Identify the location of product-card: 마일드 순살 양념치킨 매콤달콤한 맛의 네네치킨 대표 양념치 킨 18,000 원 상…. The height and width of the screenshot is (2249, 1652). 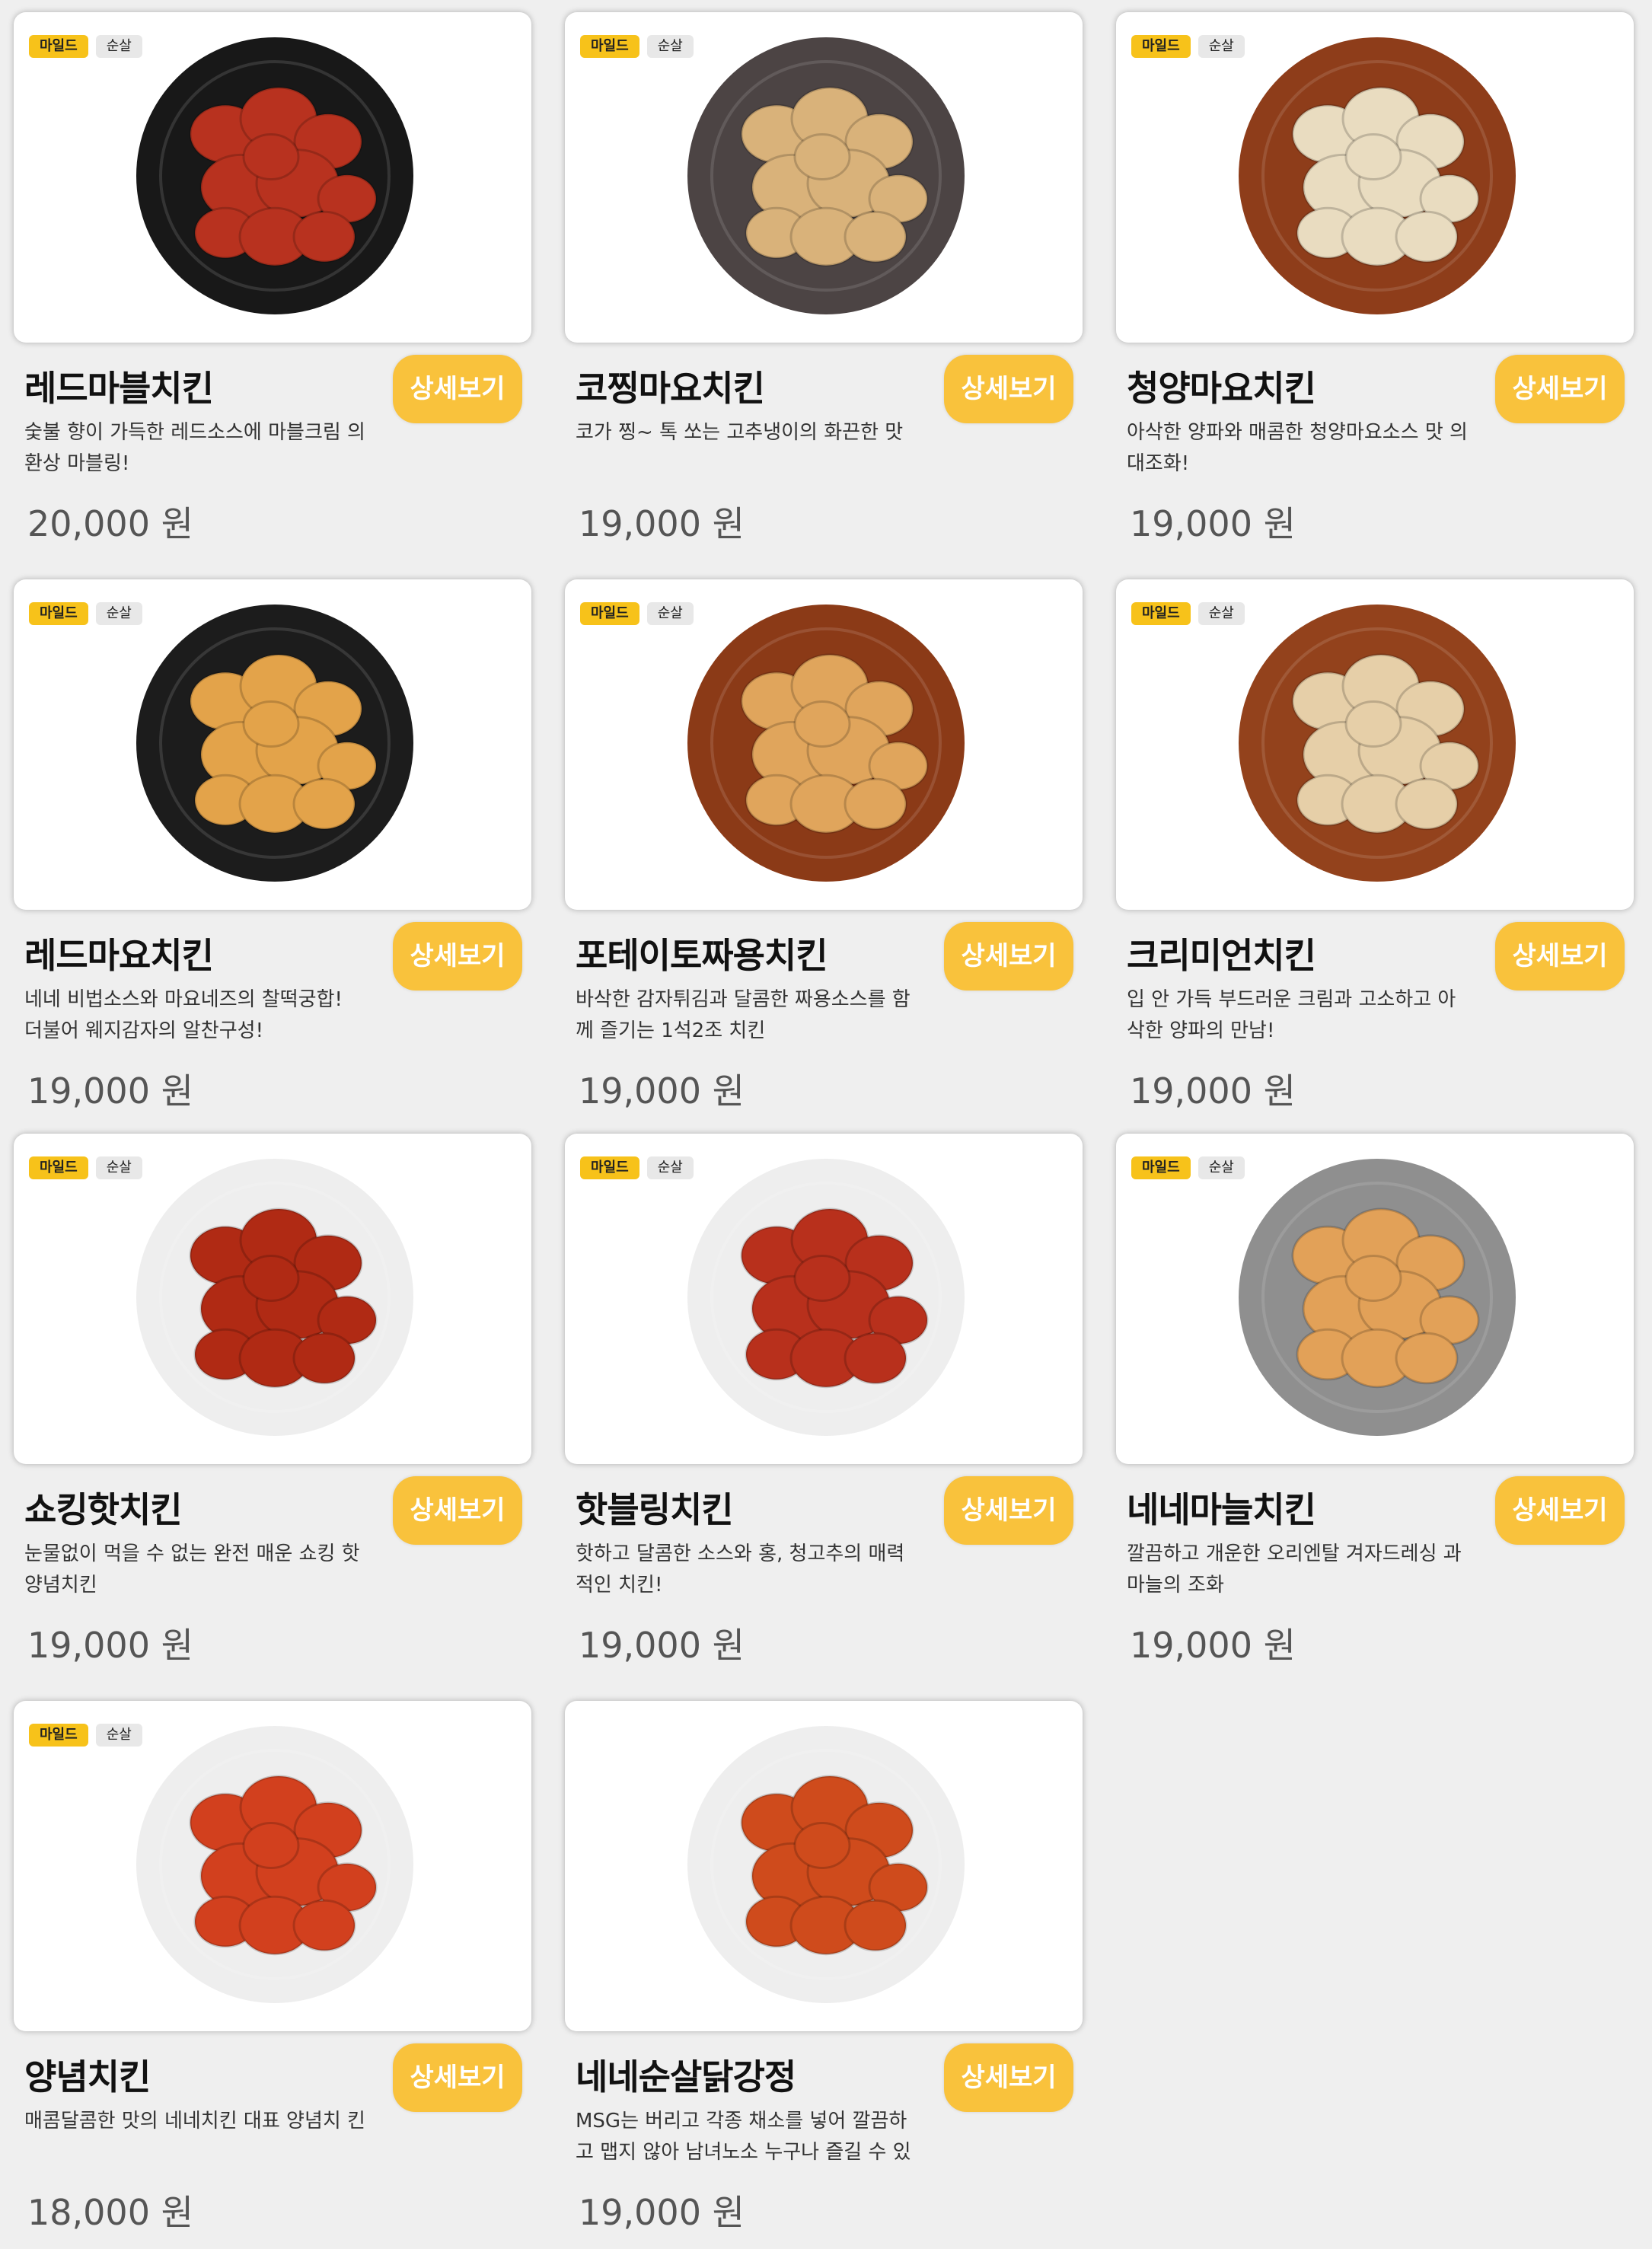
(266, 1963).